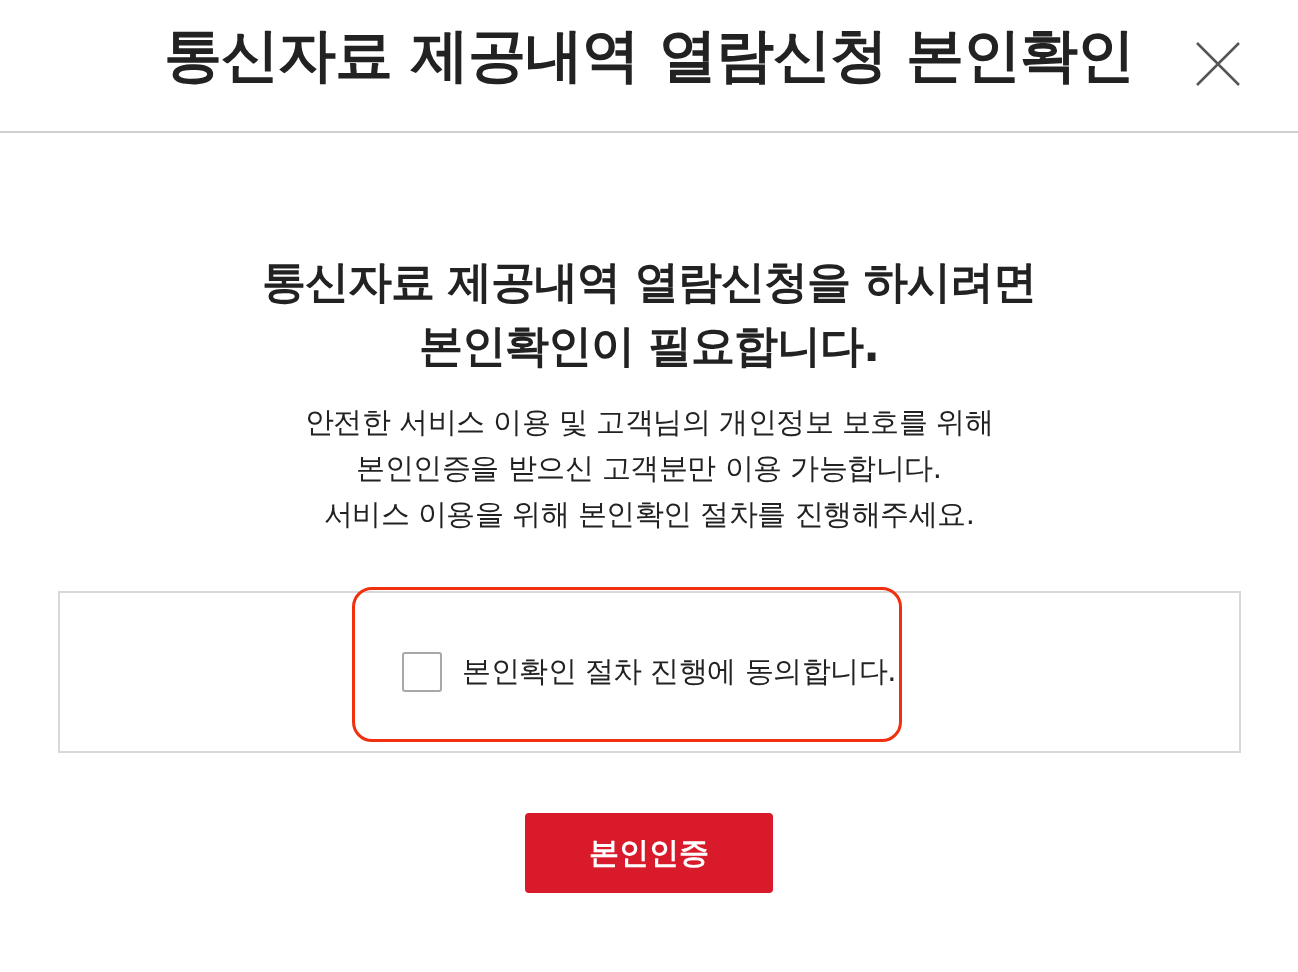  I want to click on heading-text: 통신자료 제공내역 열람신청을 하시려면 본인확인이 필요합니다., so click(649, 314).